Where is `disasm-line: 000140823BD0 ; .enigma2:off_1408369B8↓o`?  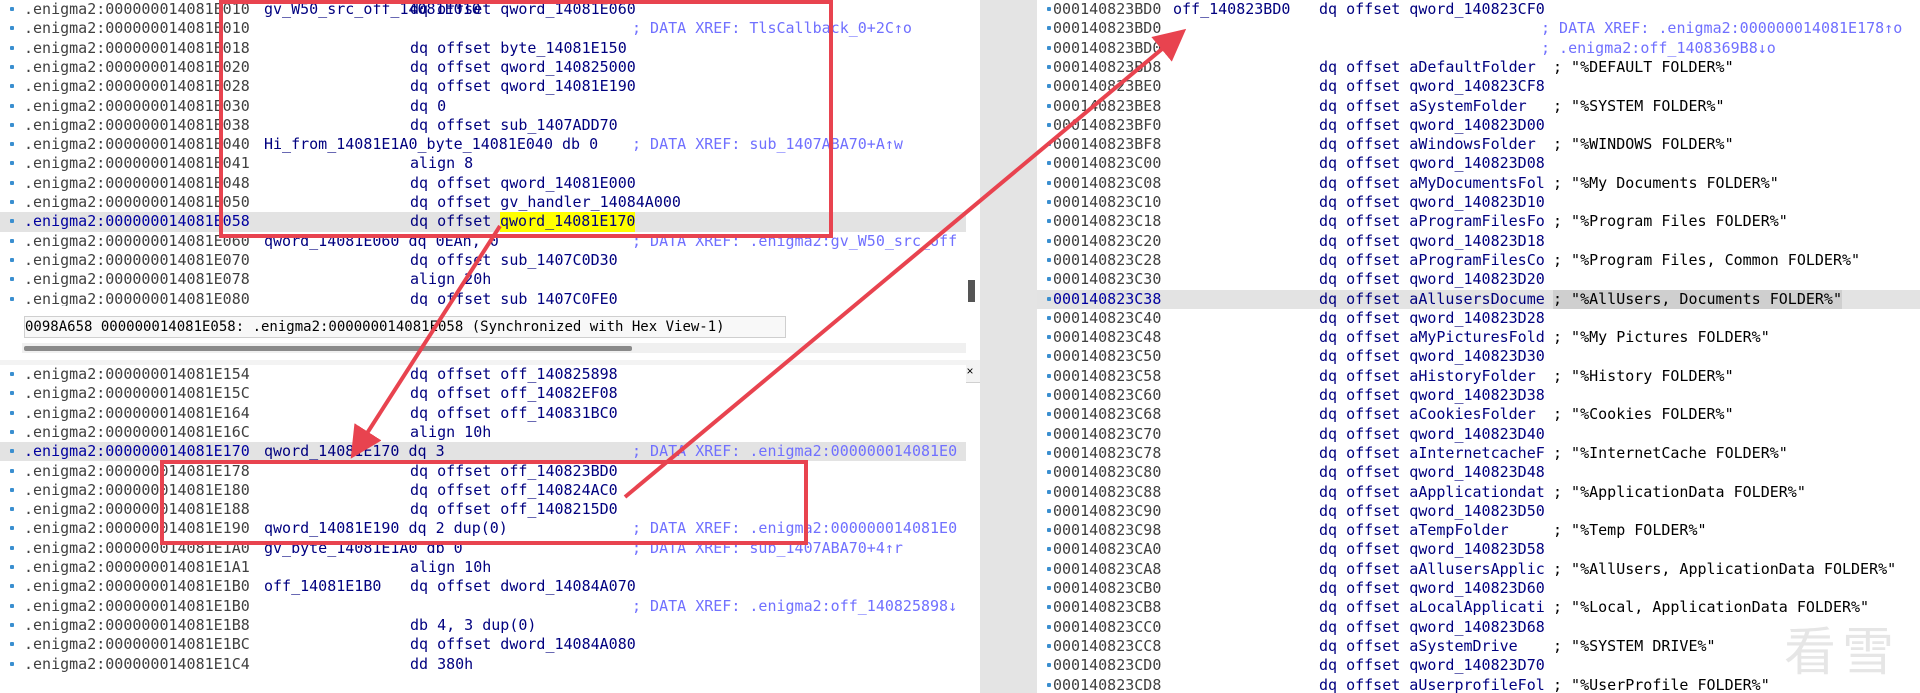
disasm-line: 000140823BD0 ; .enigma2:off_1408369B8↓o is located at coordinates (1478, 48).